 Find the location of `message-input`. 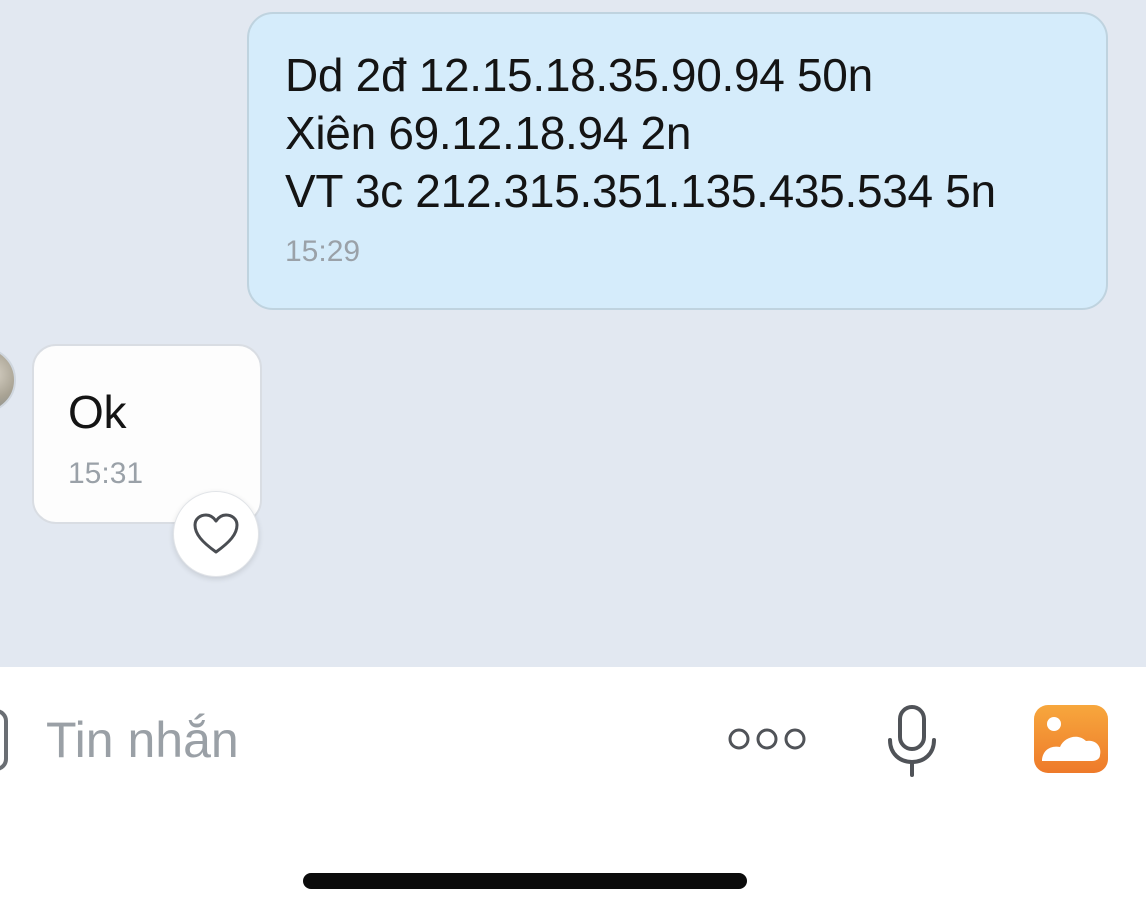

message-input is located at coordinates (346, 740).